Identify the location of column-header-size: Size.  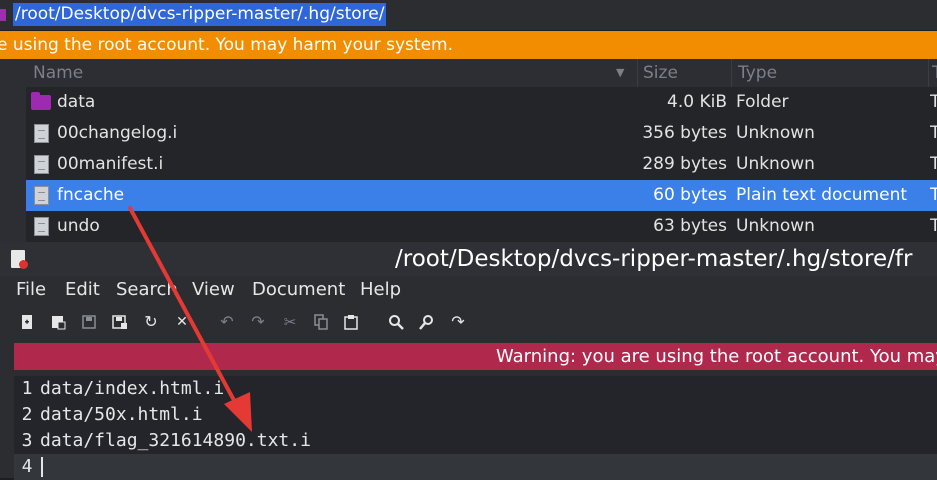
(685, 73).